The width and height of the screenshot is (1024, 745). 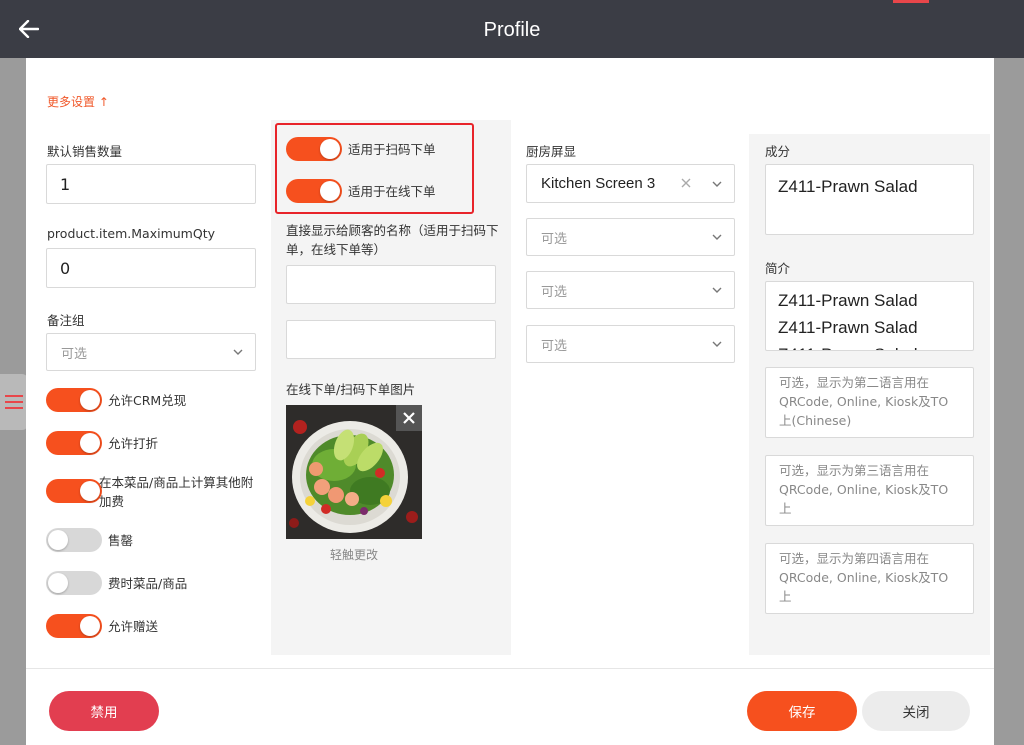 I want to click on toggle-allow-discount-label: 允许打折, so click(x=133, y=443).